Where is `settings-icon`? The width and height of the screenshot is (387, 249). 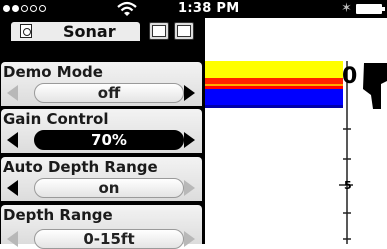
settings-icon is located at coordinates (159, 31).